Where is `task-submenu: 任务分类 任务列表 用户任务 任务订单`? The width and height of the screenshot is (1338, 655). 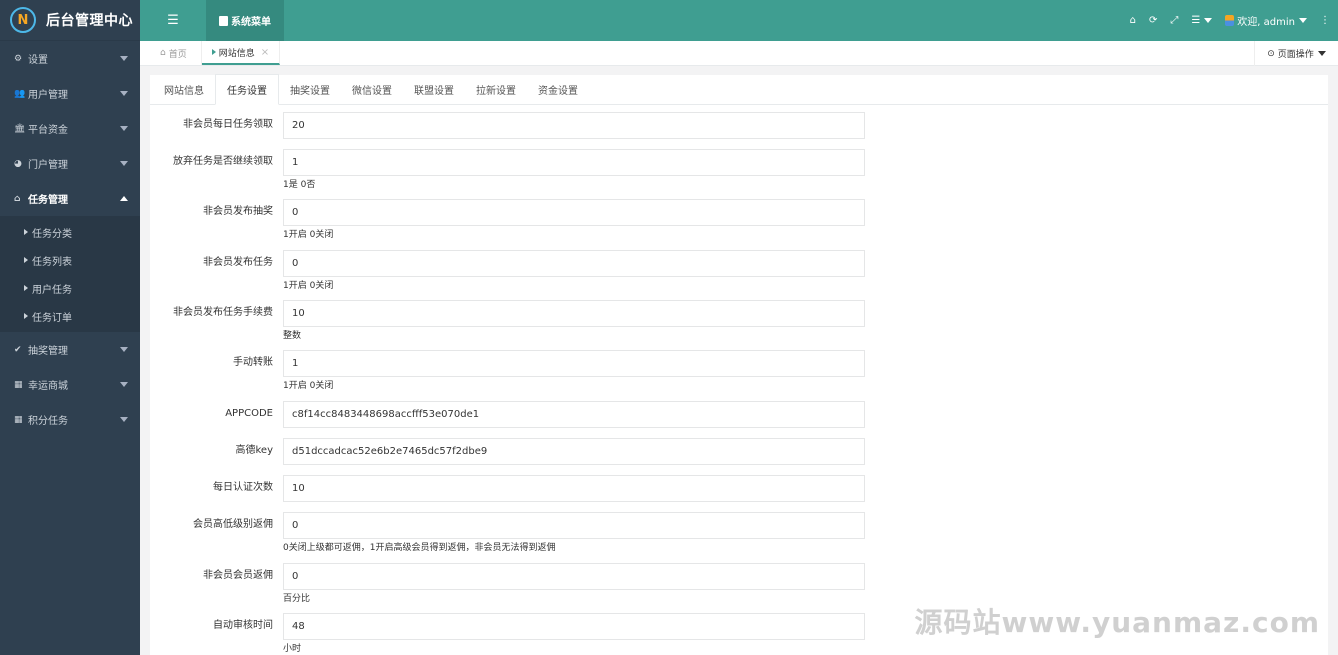
task-submenu: 任务分类 任务列表 用户任务 任务订单 is located at coordinates (70, 274).